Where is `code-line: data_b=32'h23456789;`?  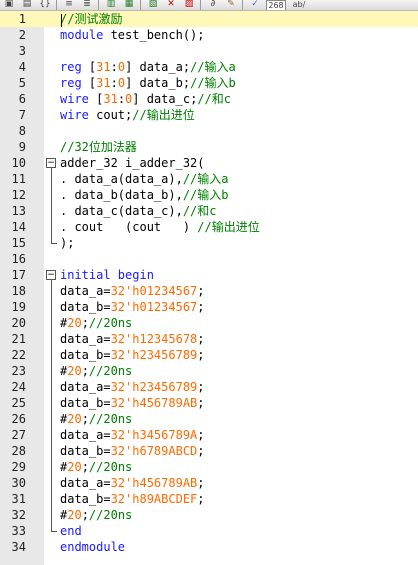 code-line: data_b=32'h23456789; is located at coordinates (239, 355).